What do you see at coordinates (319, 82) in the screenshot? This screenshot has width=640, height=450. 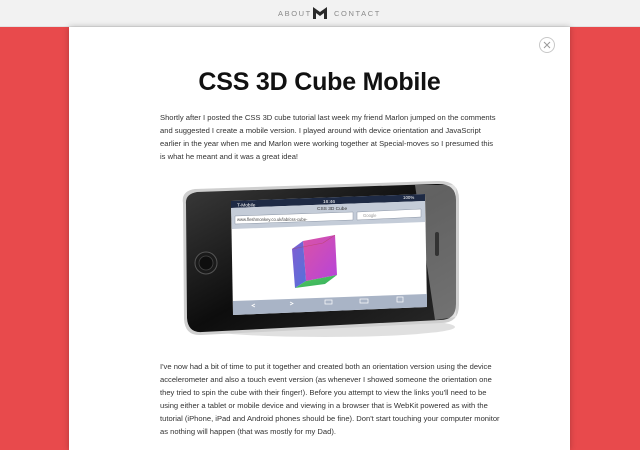 I see `article-title: CSS 3D Cube Mobile` at bounding box center [319, 82].